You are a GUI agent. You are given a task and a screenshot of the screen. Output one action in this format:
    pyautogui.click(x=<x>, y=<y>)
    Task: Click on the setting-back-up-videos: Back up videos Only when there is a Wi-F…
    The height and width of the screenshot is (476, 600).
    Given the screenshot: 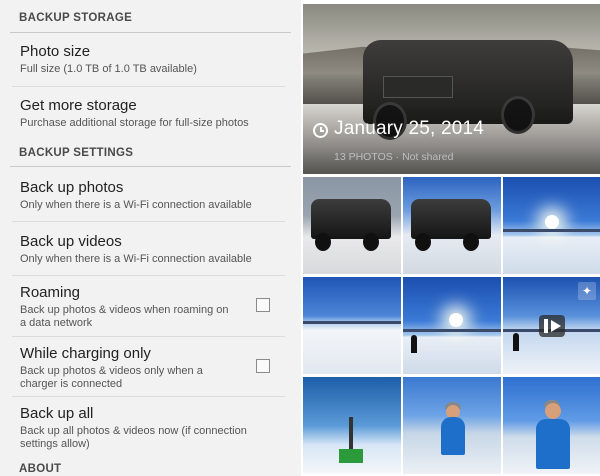 What is the action you would take?
    pyautogui.click(x=150, y=248)
    